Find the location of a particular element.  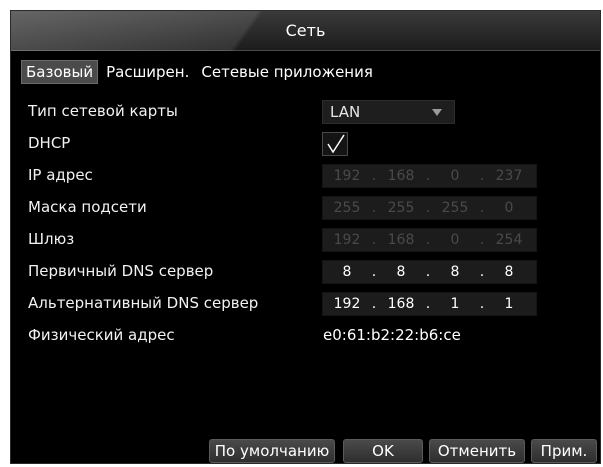

tab-basic: Базовый is located at coordinates (60, 72).